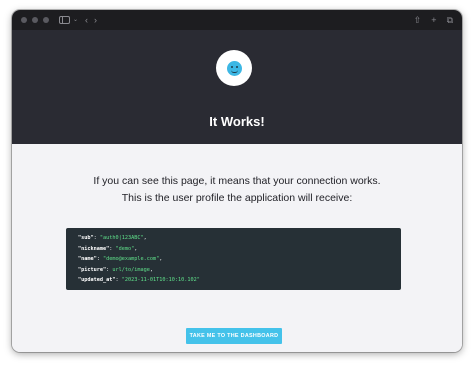 This screenshot has height=366, width=474. I want to click on share-icon: ⇧, so click(418, 20).